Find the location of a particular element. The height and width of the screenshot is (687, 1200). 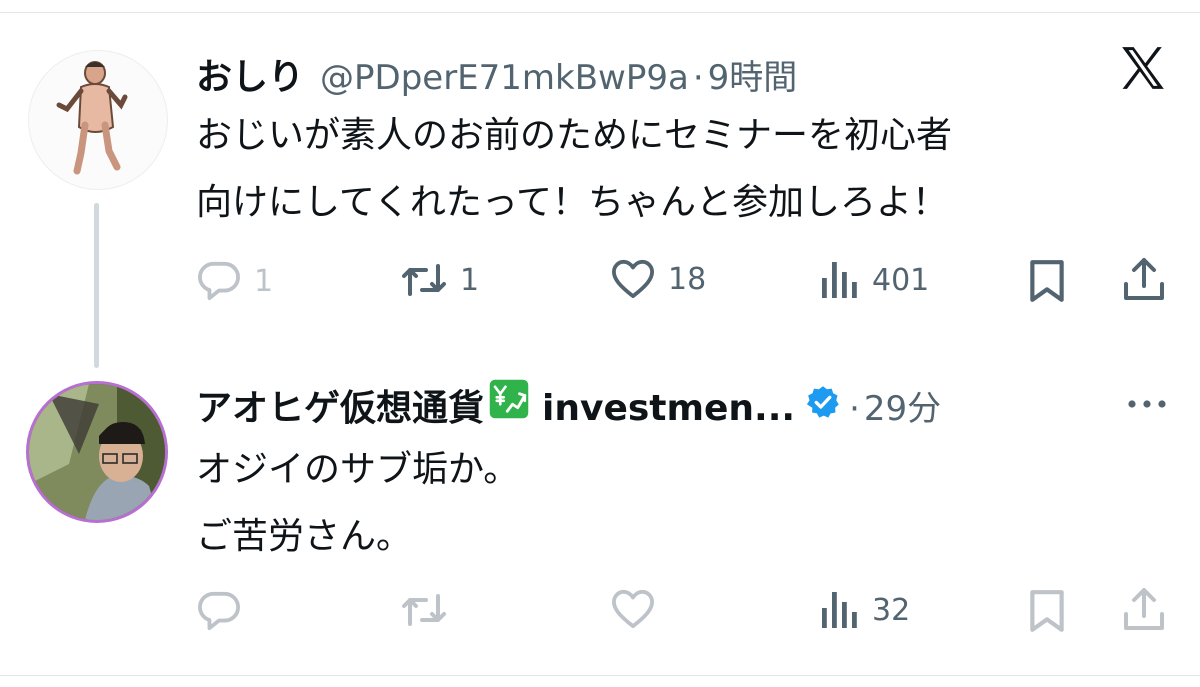

avatar-photo-image is located at coordinates (97, 452).